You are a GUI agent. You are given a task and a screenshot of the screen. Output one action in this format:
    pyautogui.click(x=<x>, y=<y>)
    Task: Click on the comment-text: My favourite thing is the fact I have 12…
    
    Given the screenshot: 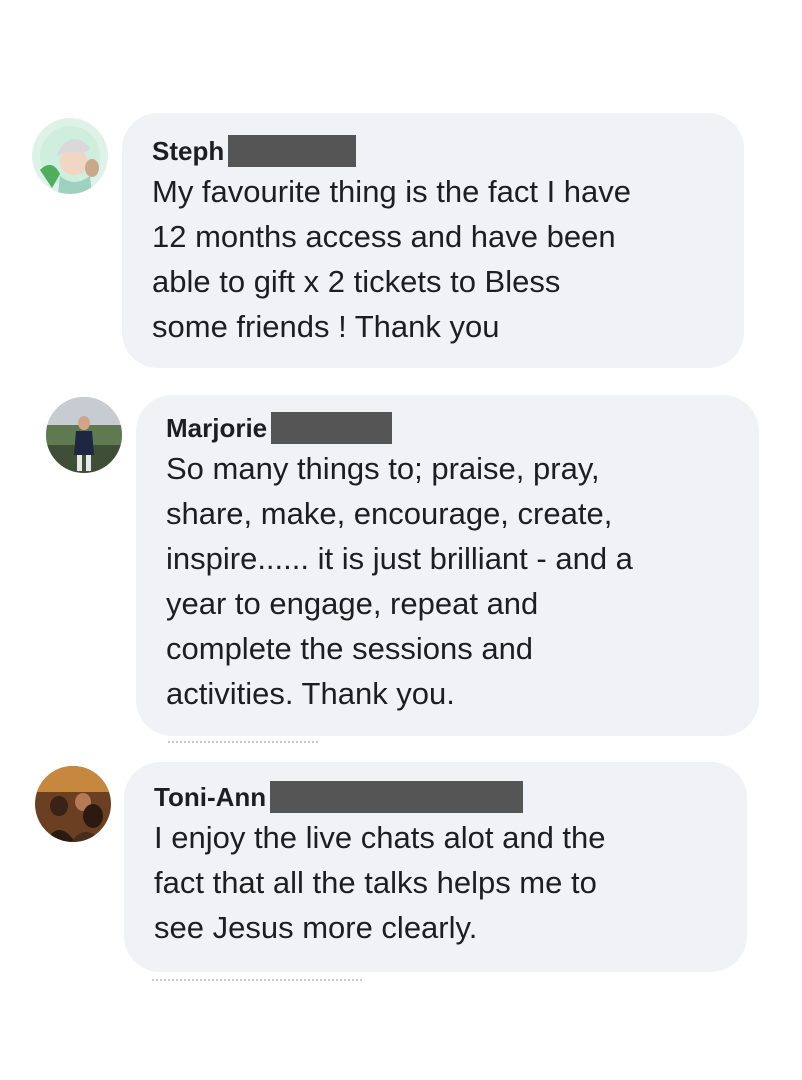 What is the action you would take?
    pyautogui.click(x=392, y=259)
    